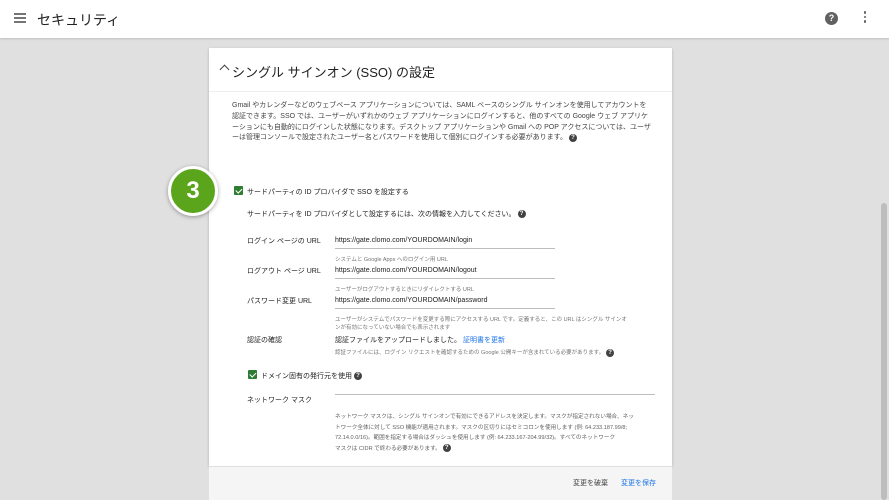  Describe the element at coordinates (398, 340) in the screenshot. I see `cert-status-text: 認証ファイルをアップロードしました。` at that location.